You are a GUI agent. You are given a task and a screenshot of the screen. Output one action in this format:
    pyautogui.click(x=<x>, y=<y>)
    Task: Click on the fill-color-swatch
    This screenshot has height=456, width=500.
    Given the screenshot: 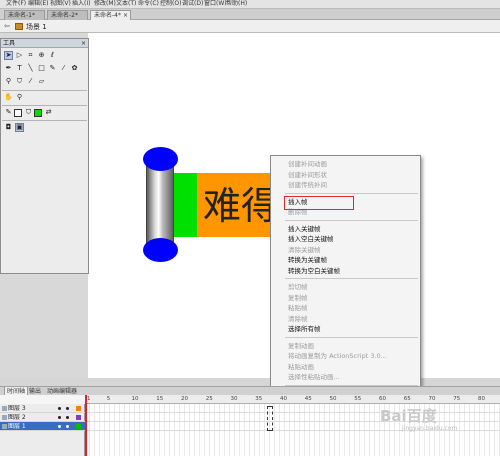 What is the action you would take?
    pyautogui.click(x=38, y=113)
    